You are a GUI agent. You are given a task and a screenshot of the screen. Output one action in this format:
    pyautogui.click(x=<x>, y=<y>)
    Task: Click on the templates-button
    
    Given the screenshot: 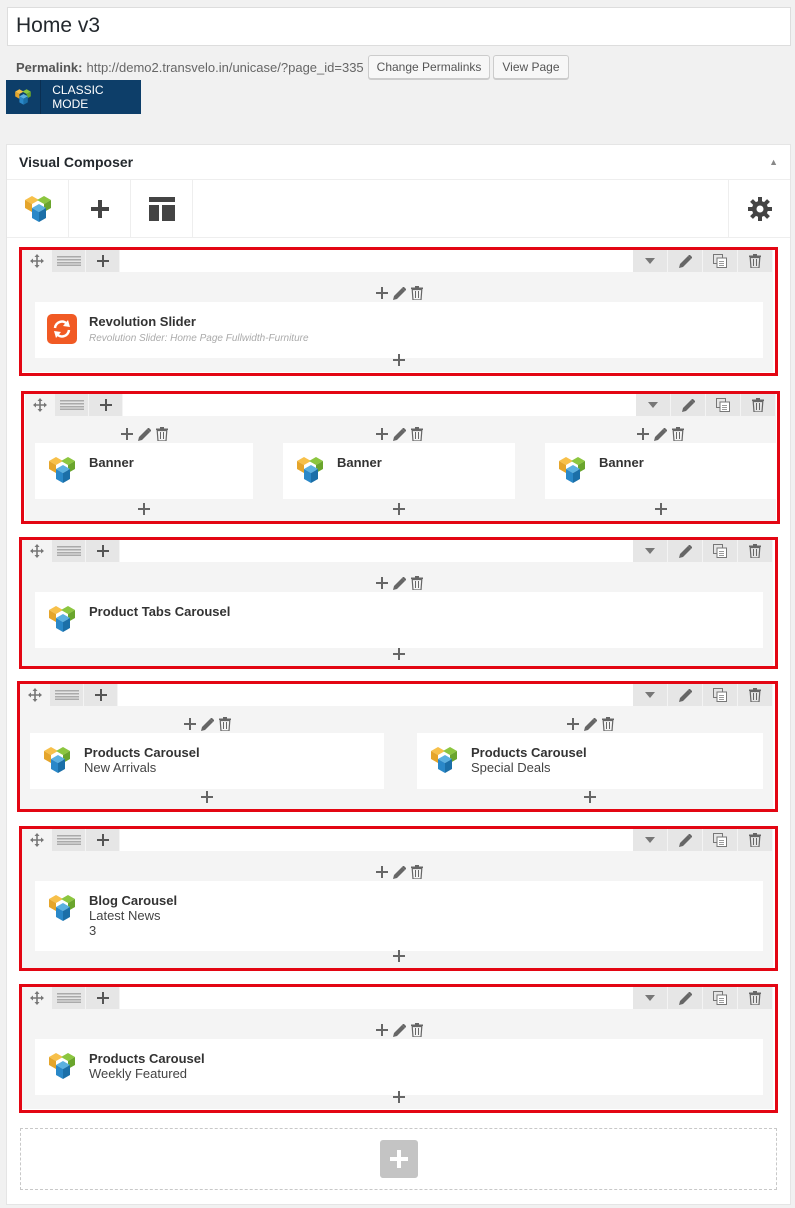 What is the action you would take?
    pyautogui.click(x=162, y=208)
    